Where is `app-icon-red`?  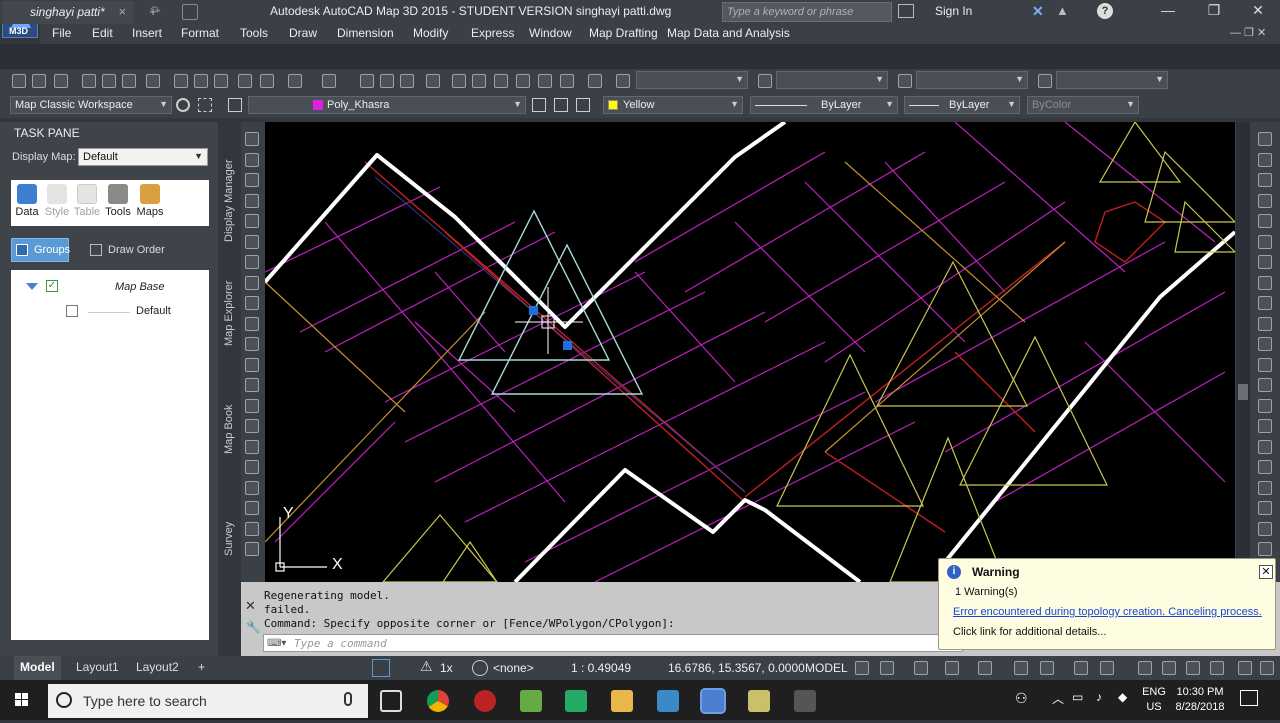
app-icon-red is located at coordinates (485, 701).